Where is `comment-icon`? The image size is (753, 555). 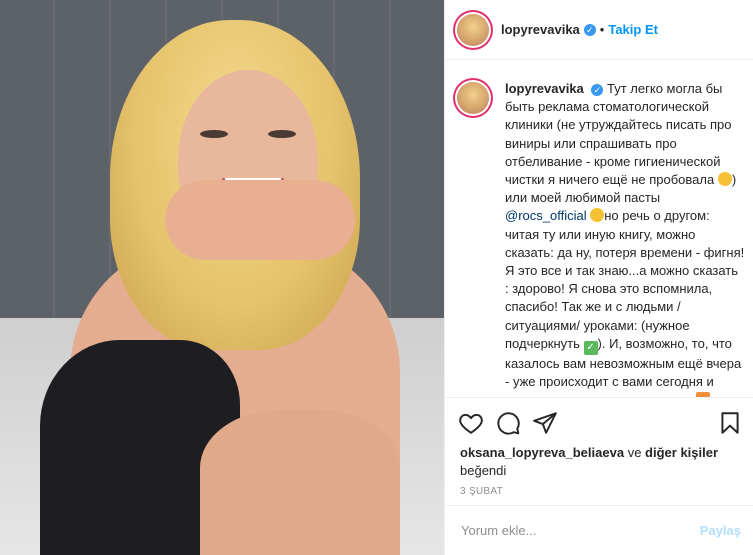 comment-icon is located at coordinates (508, 423).